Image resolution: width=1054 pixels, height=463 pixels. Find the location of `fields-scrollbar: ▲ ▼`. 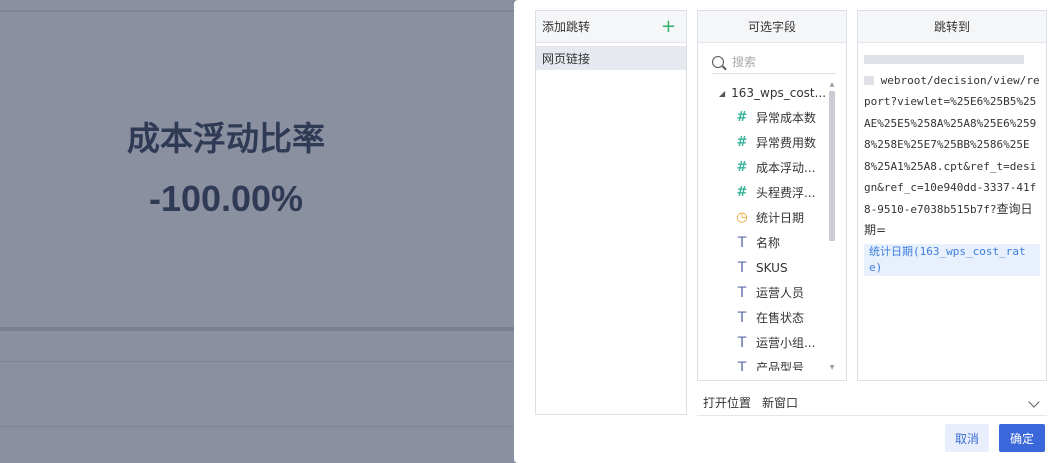

fields-scrollbar: ▲ ▼ is located at coordinates (832, 226).